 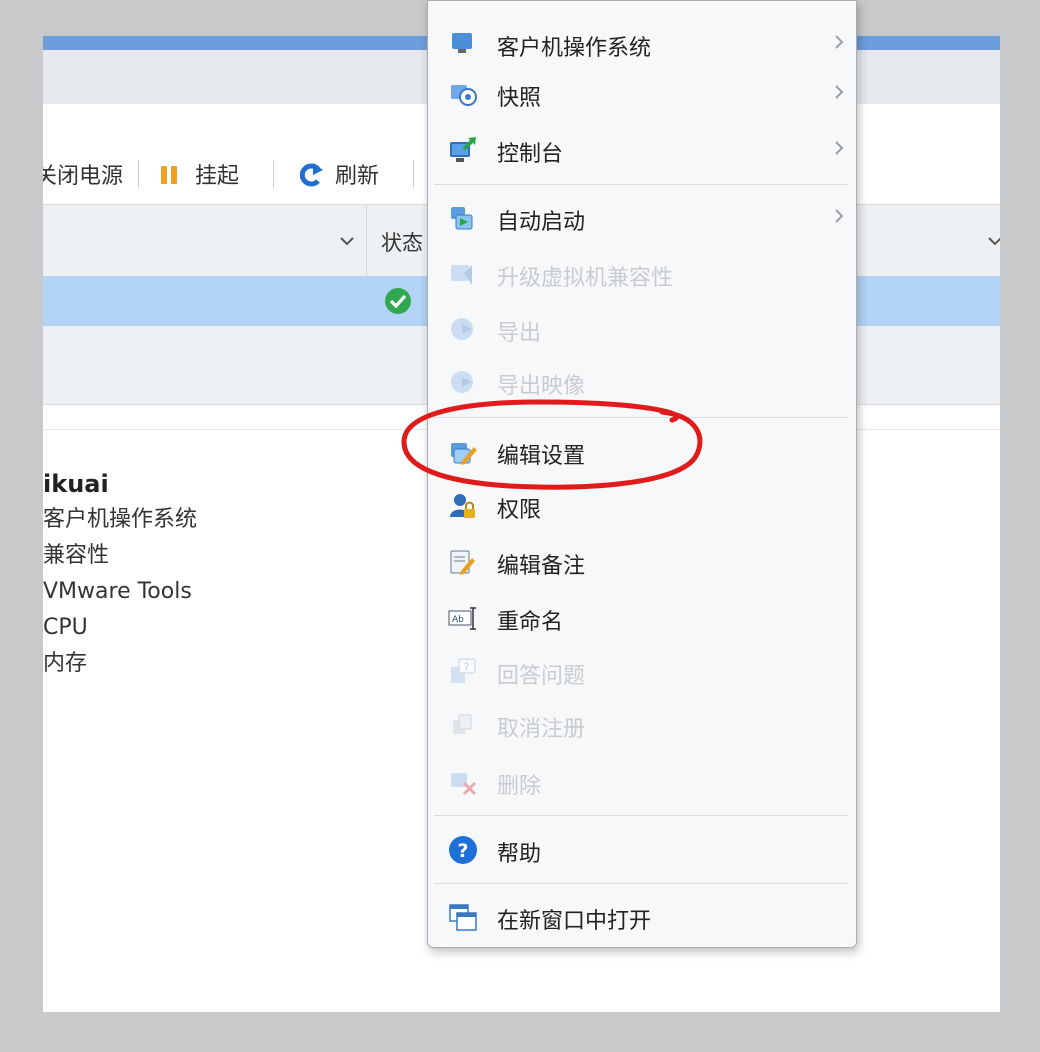 I want to click on toolbar: 关闭电源 挂起 刷新, so click(x=233, y=173).